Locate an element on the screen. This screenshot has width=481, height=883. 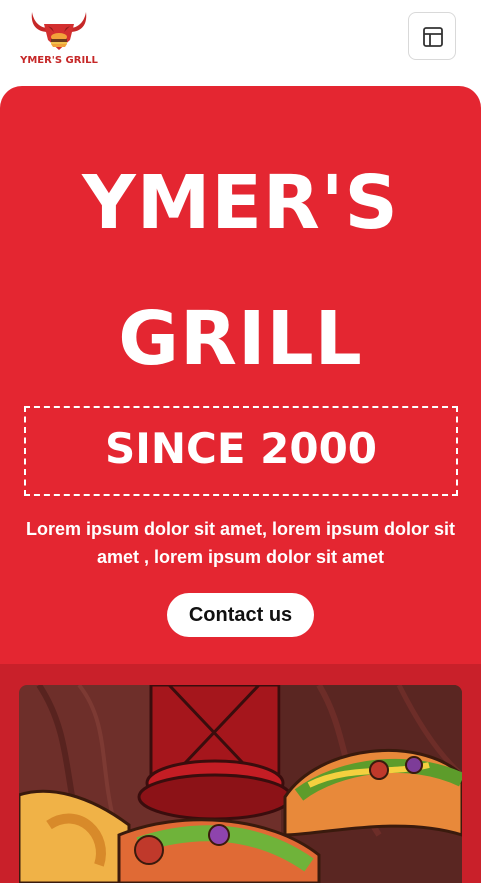
menu-toggle-button is located at coordinates (432, 36).